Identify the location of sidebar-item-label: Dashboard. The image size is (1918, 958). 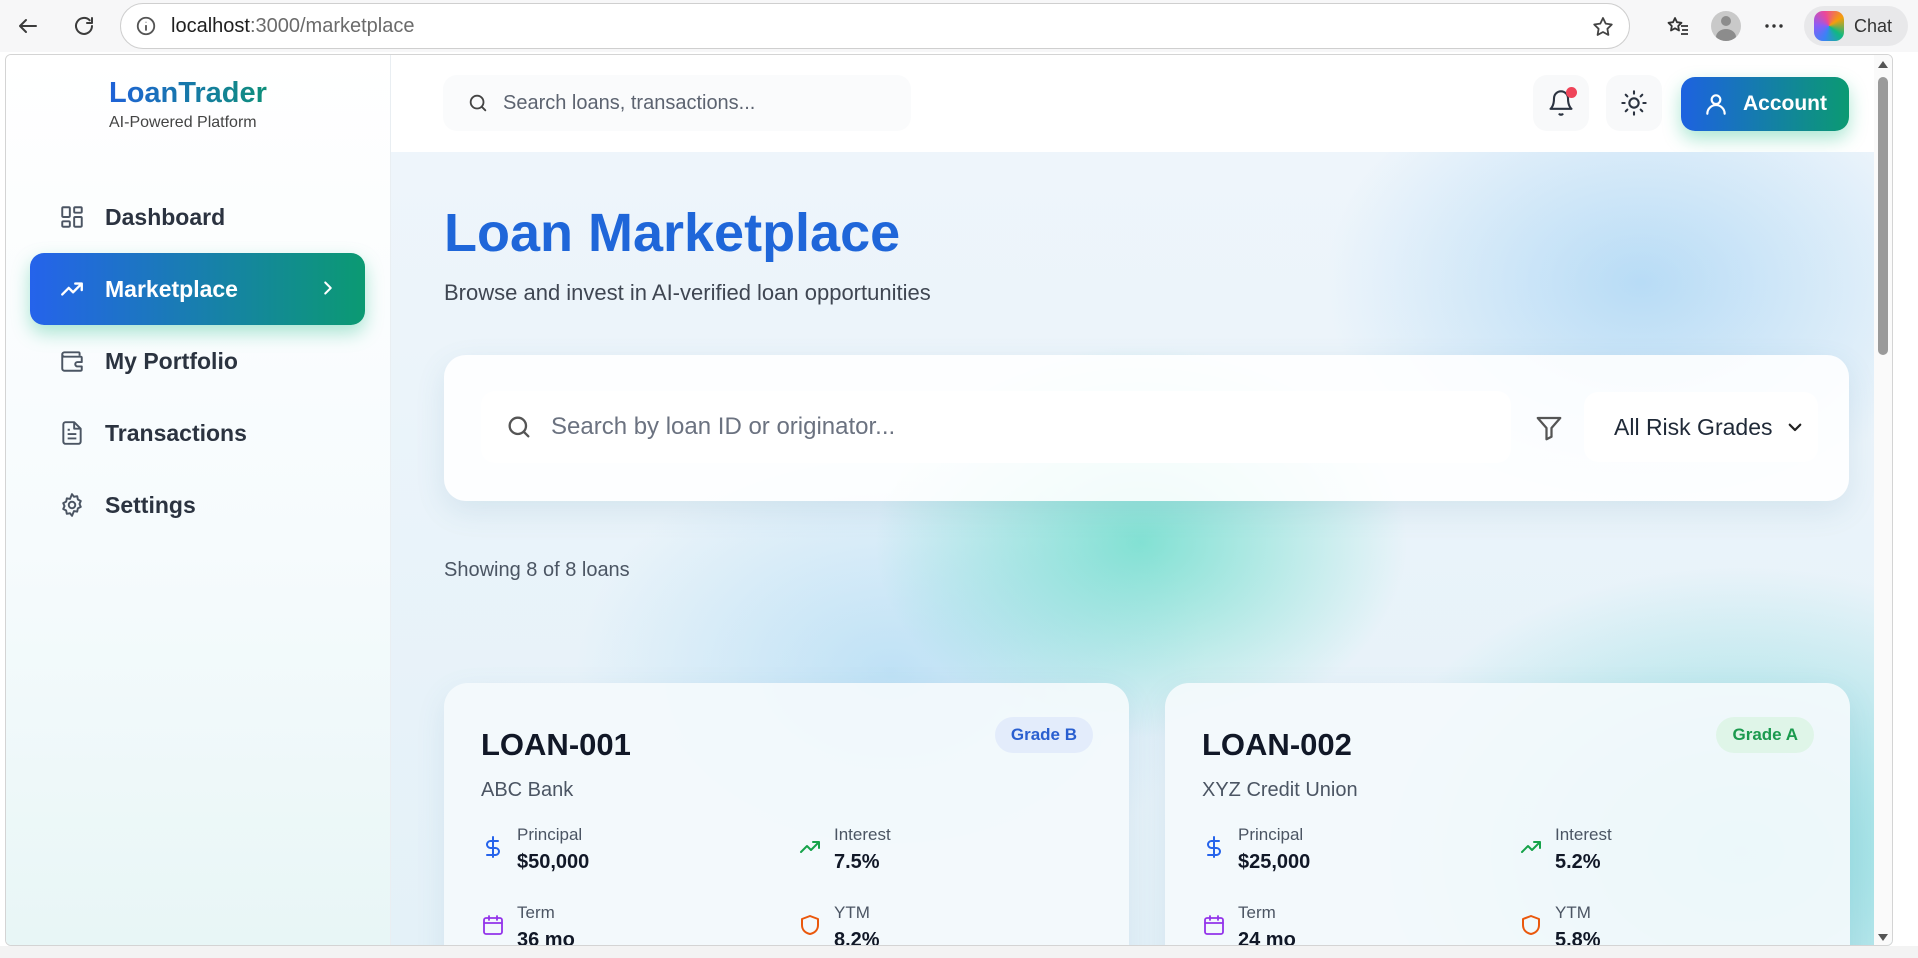
(165, 216).